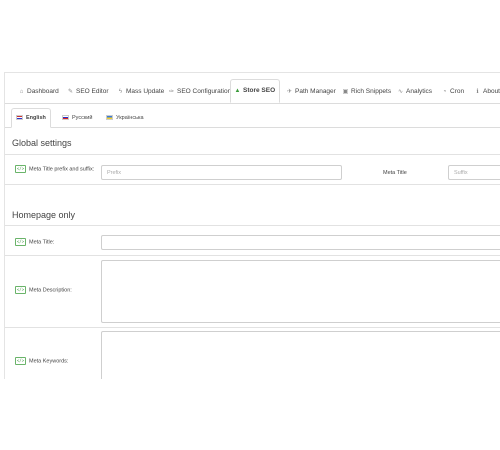 This screenshot has height=450, width=500. Describe the element at coordinates (395, 173) in the screenshot. I see `meta-title-mid-label: Meta Title` at that location.